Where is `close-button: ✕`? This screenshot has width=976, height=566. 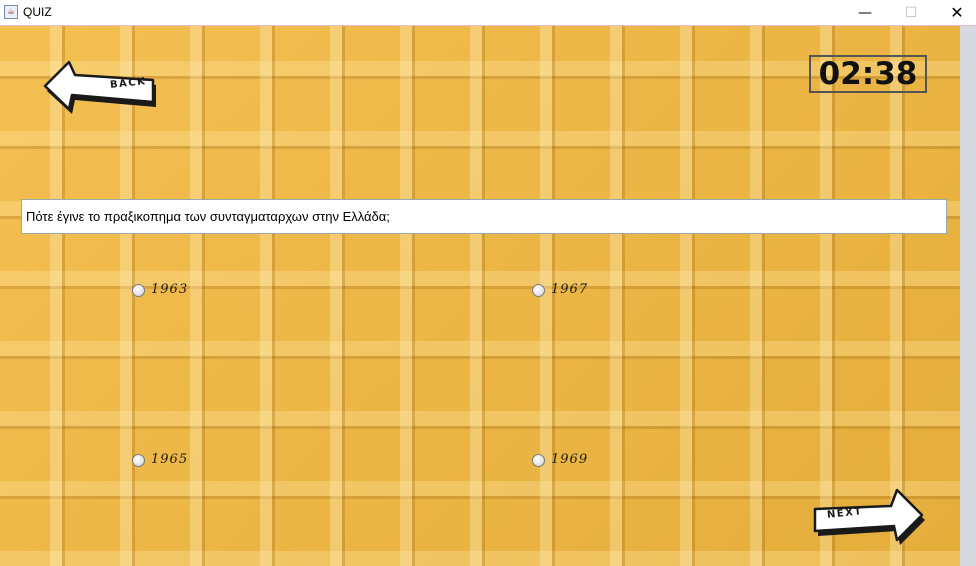
close-button: ✕ is located at coordinates (955, 13).